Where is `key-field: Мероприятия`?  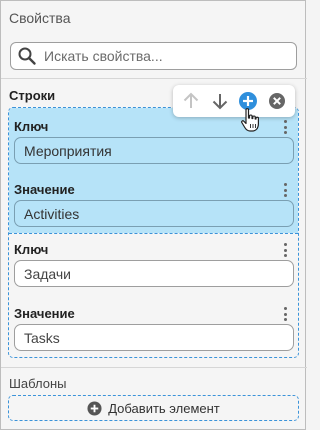 key-field: Мероприятия is located at coordinates (154, 150).